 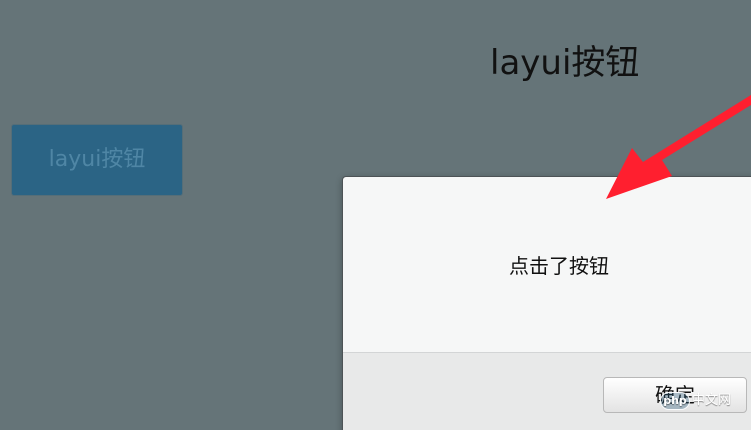 I want to click on site-watermark: php 中文网, so click(x=705, y=401).